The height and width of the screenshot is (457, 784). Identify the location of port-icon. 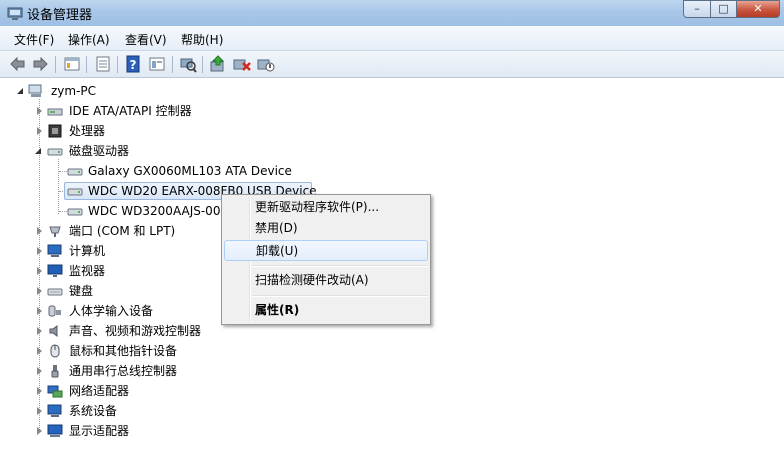
(55, 231).